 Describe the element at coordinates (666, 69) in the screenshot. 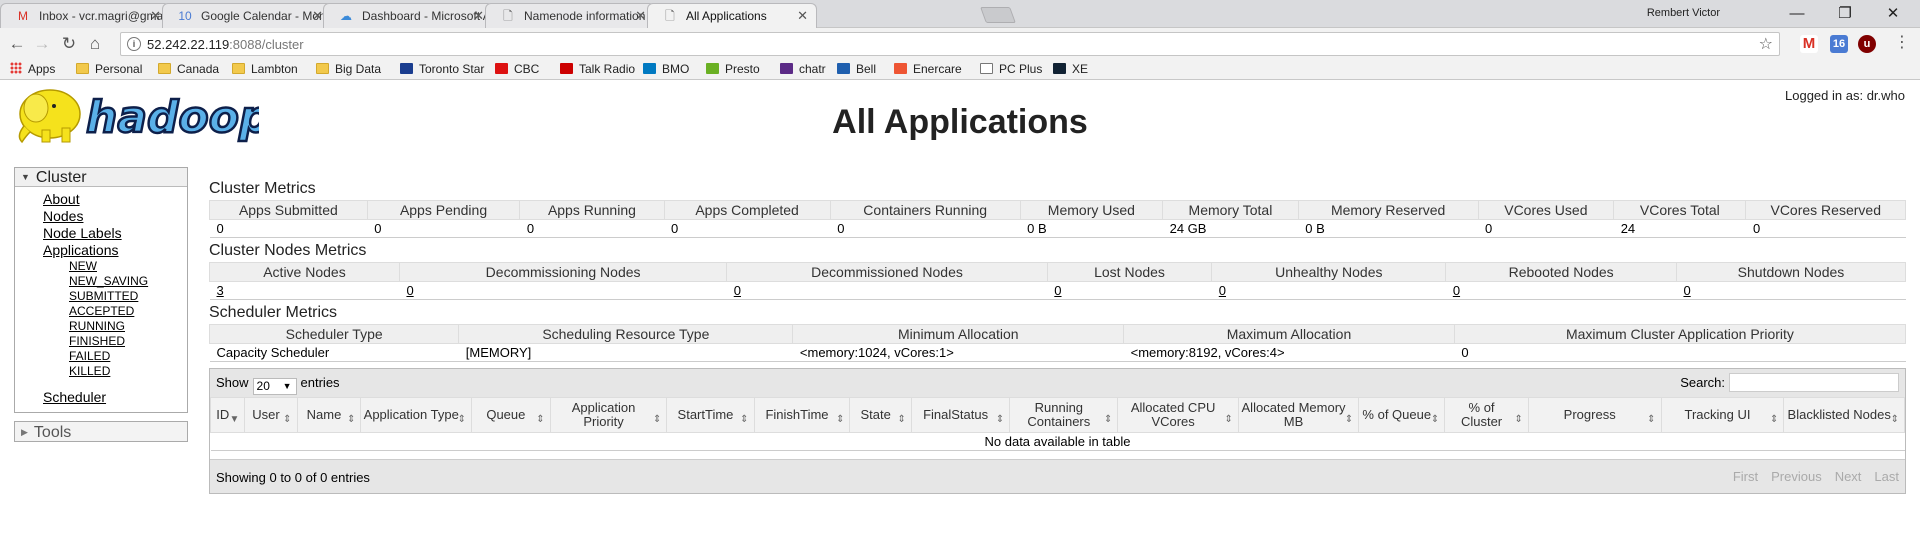

I see `bookmark-item: BMO` at that location.